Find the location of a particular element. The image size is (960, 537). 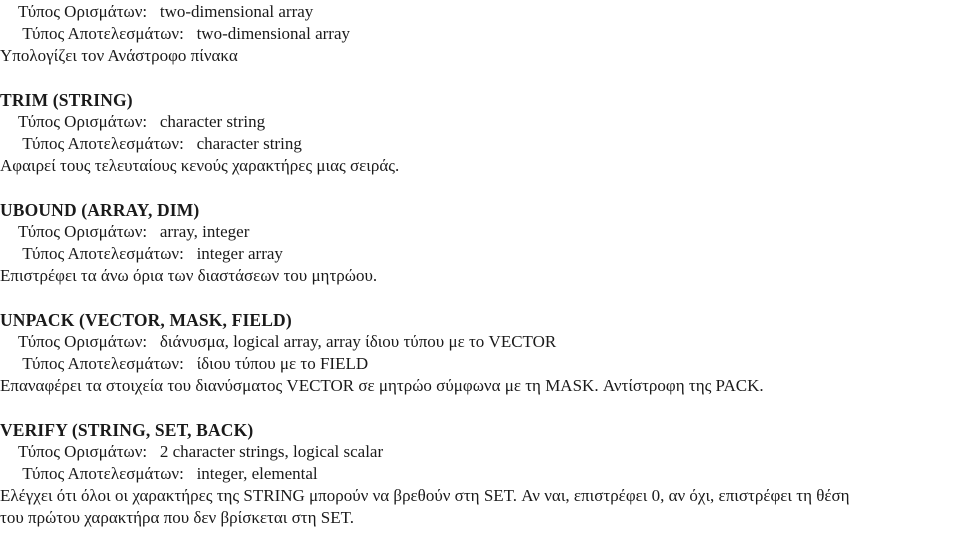

results-type-line: Τύπος Αποτελεσμάτων: integer, elemental is located at coordinates (166, 473).